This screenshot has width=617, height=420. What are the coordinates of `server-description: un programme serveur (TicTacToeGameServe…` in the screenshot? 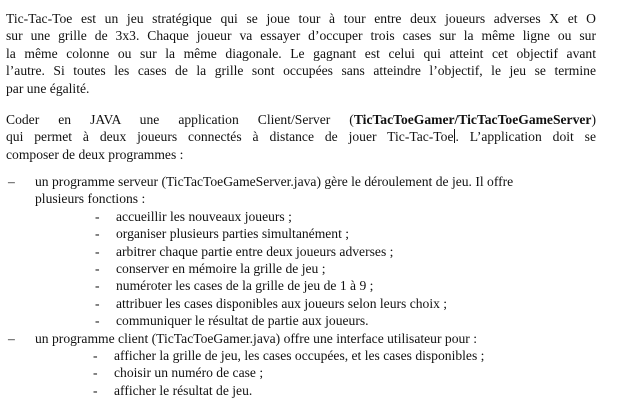 It's located at (274, 181).